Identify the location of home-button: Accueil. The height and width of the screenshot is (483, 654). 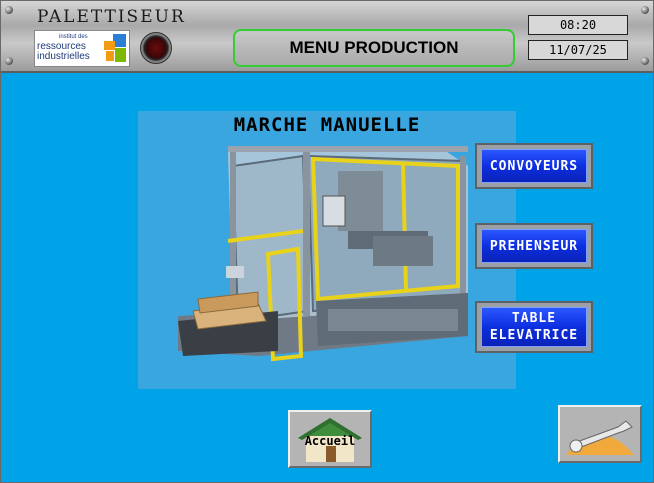
(330, 439).